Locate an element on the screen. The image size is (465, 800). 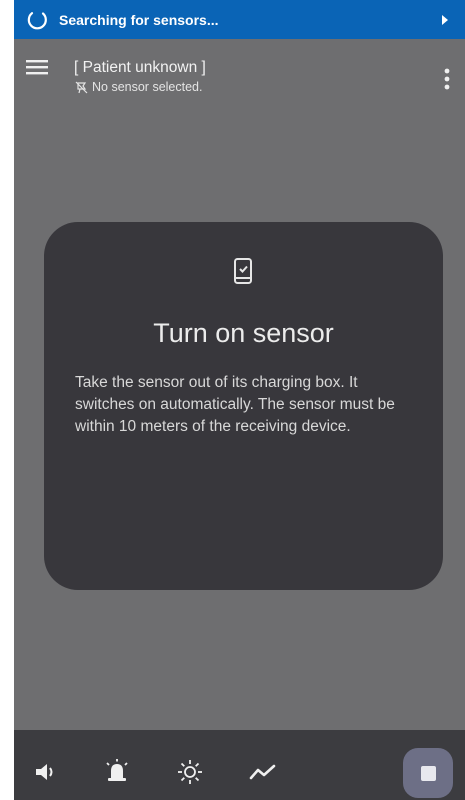
stop-button is located at coordinates (428, 773).